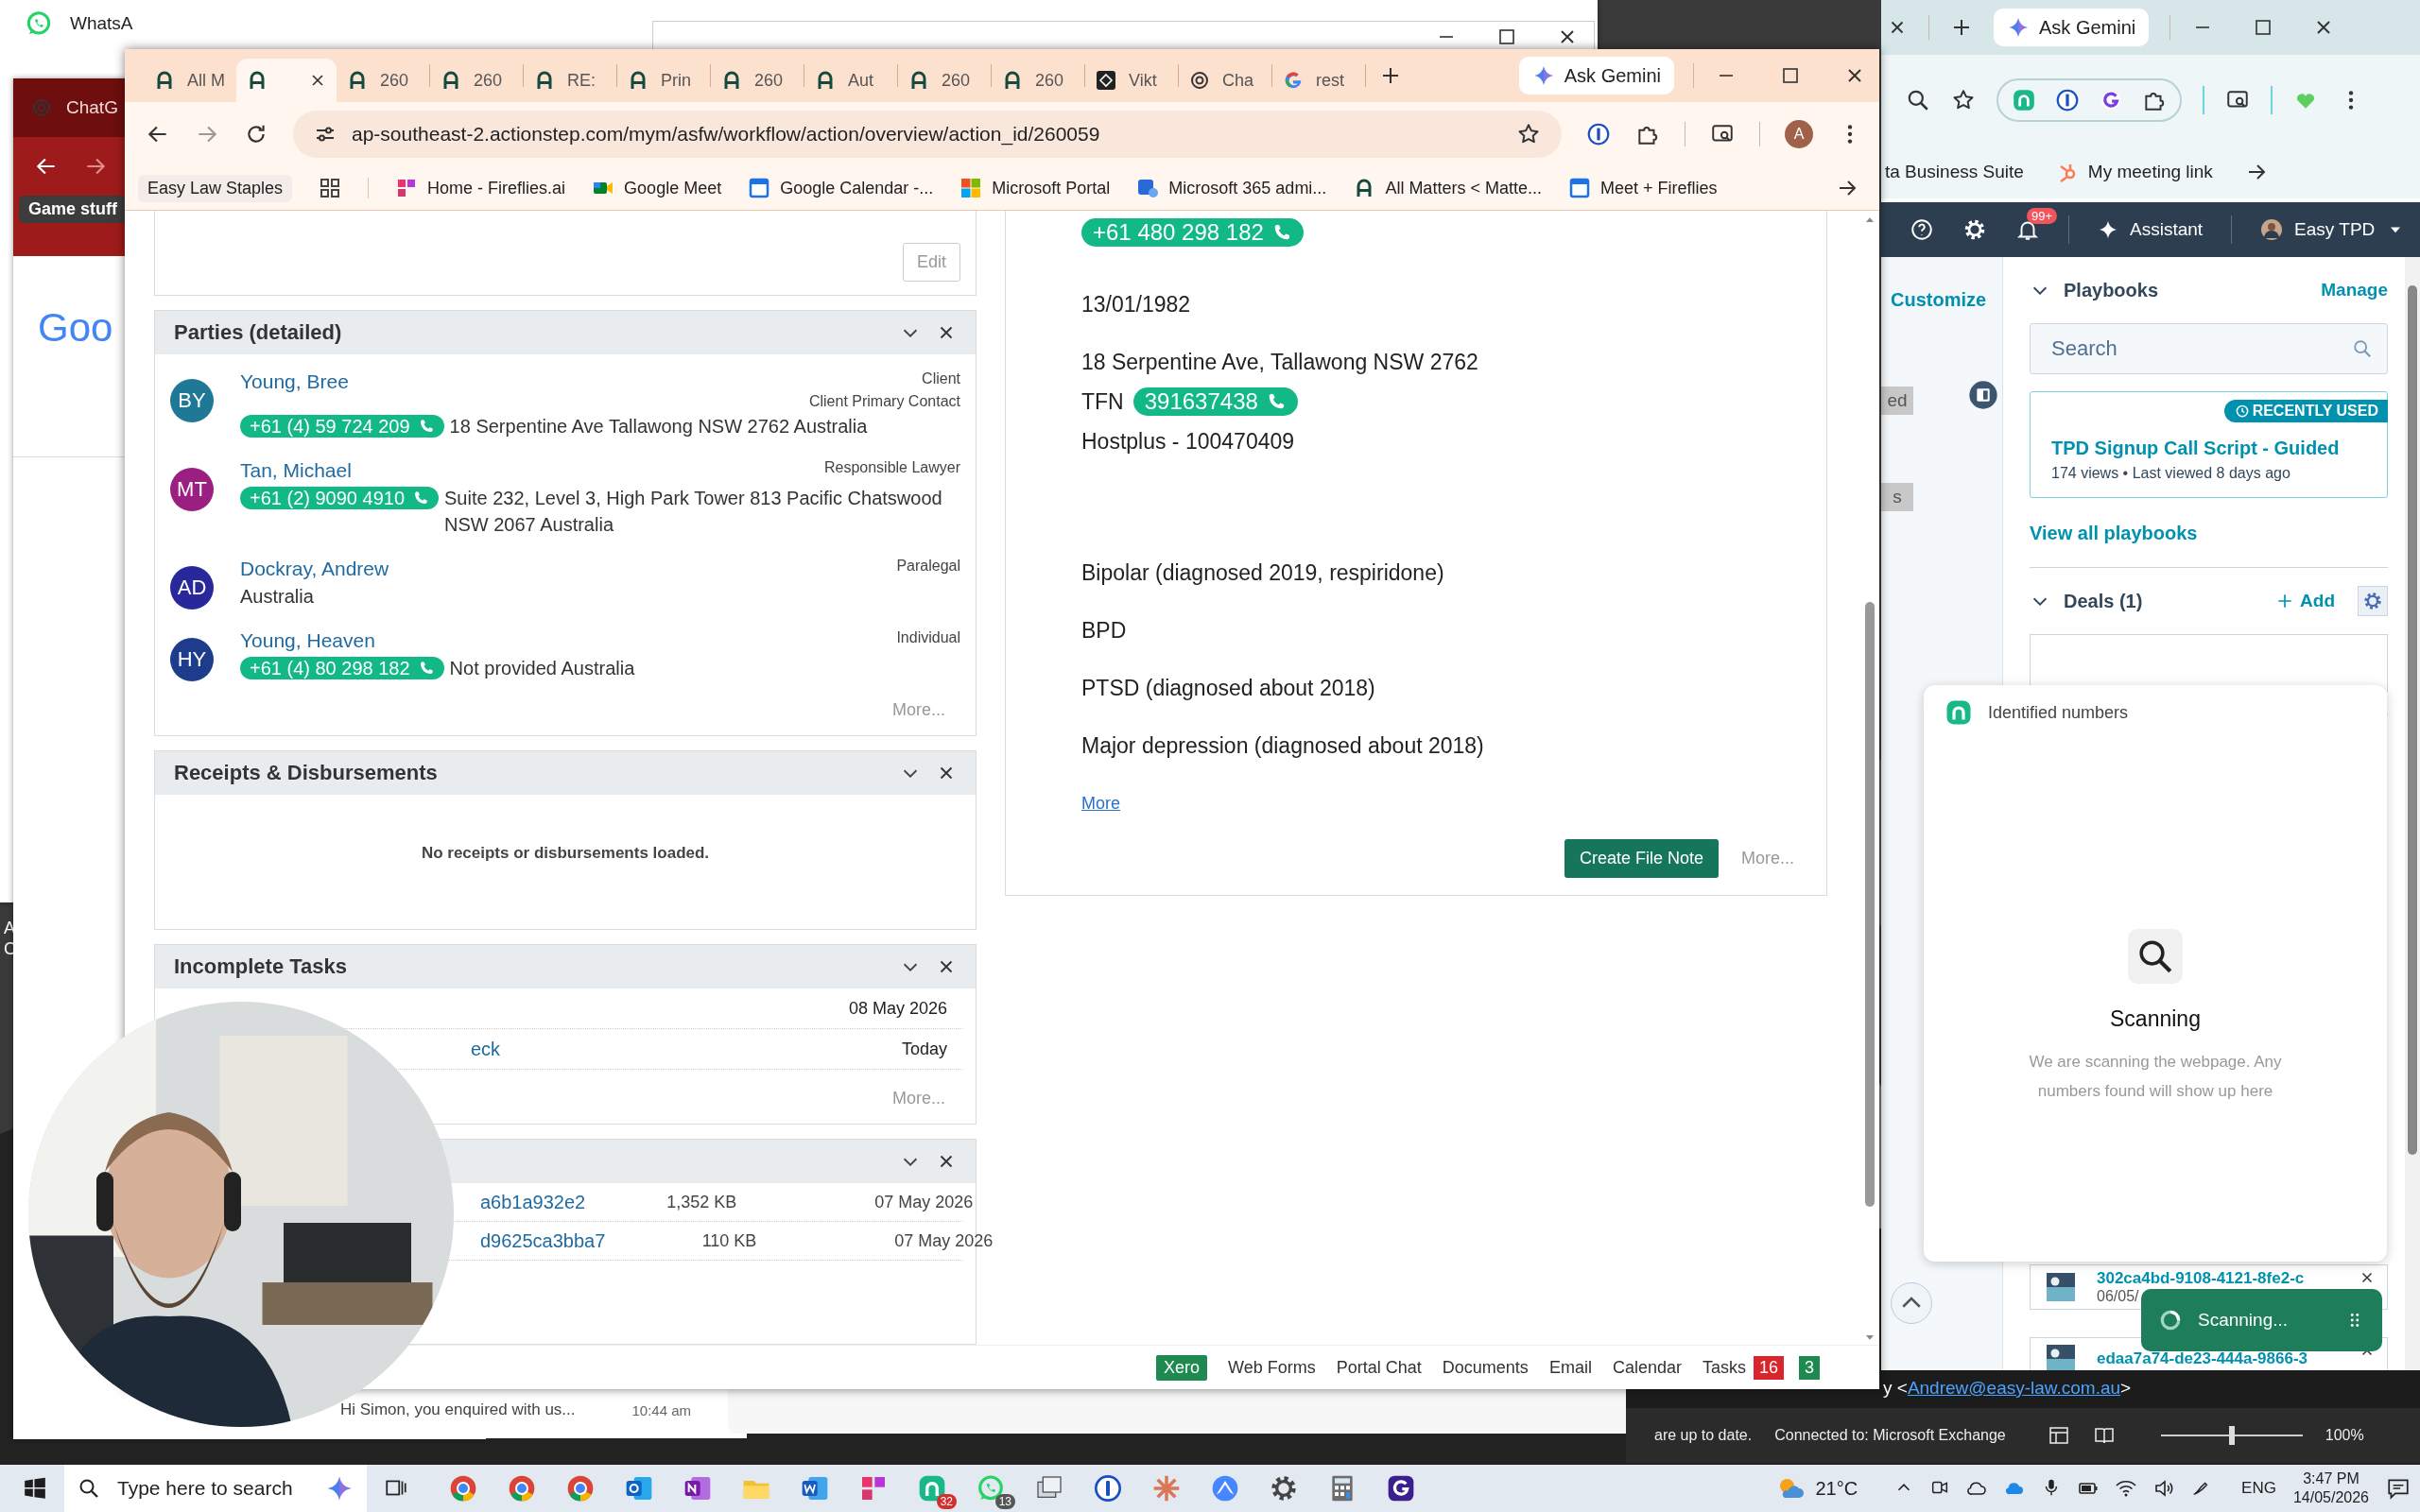 This screenshot has width=2420, height=1512. Describe the element at coordinates (1579, 188) in the screenshot. I see `calendar-icon` at that location.